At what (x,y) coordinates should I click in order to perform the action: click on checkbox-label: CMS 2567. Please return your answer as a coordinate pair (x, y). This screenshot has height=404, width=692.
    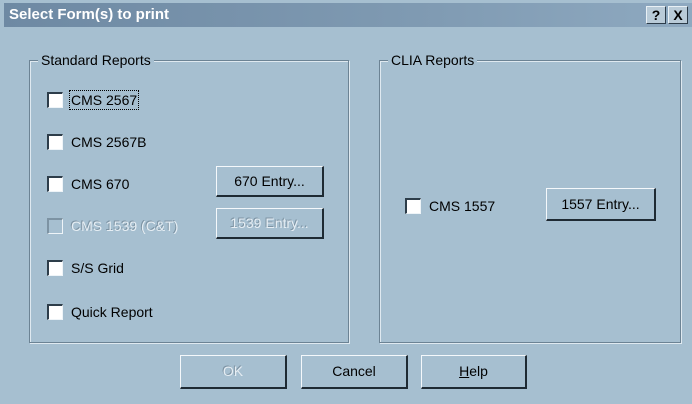
    Looking at the image, I should click on (104, 100).